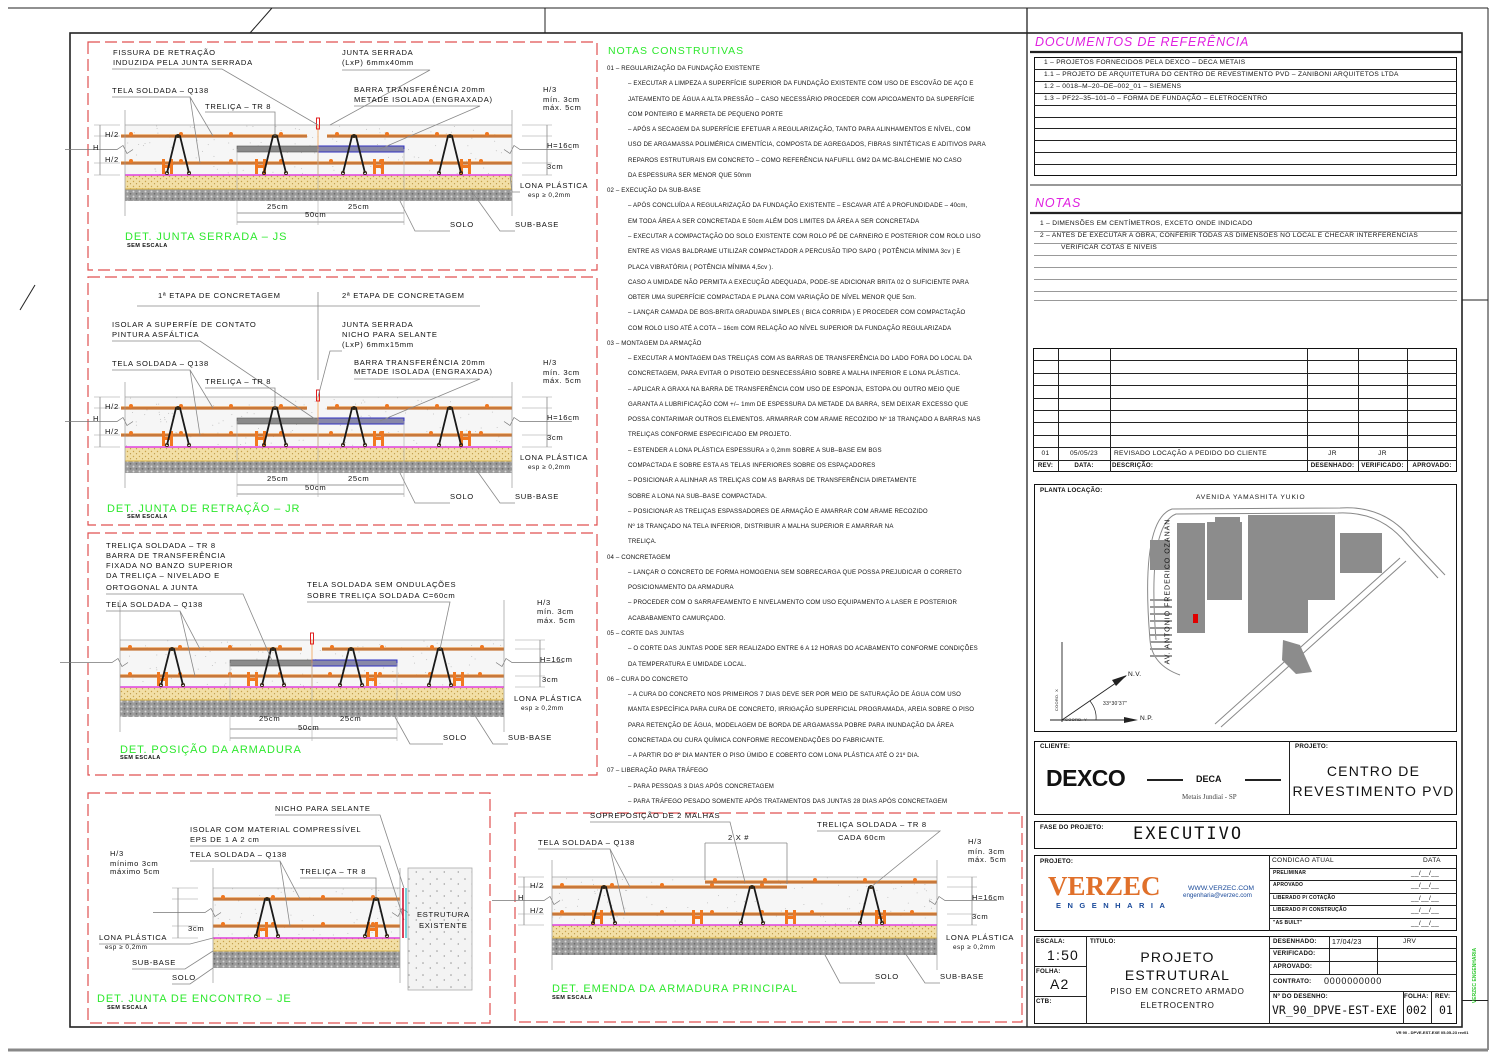 This screenshot has width=1493, height=1059. Describe the element at coordinates (562, 107) in the screenshot. I see `detail-js-label: máx. 5cm` at that location.